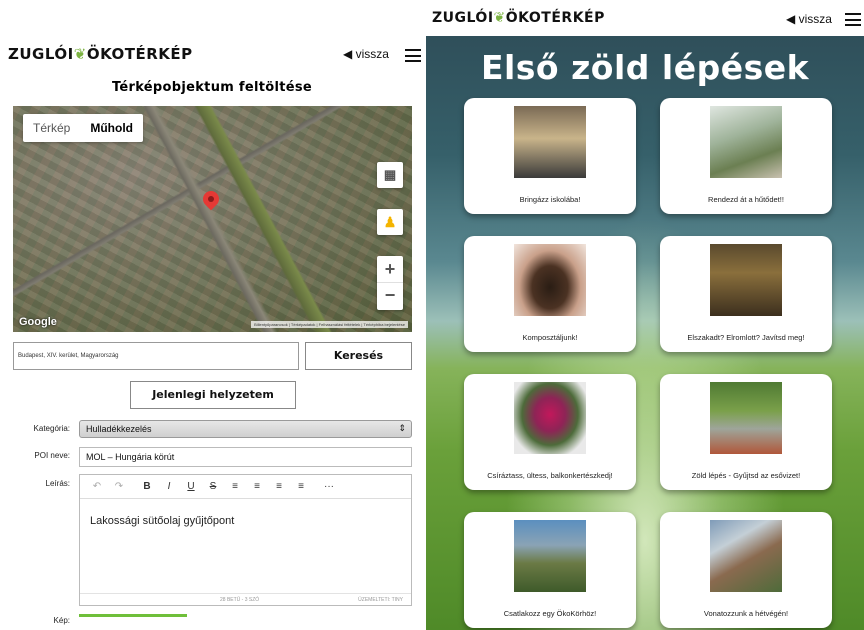 The image size is (864, 630). What do you see at coordinates (746, 280) in the screenshot?
I see `repair-shop-photo` at bounding box center [746, 280].